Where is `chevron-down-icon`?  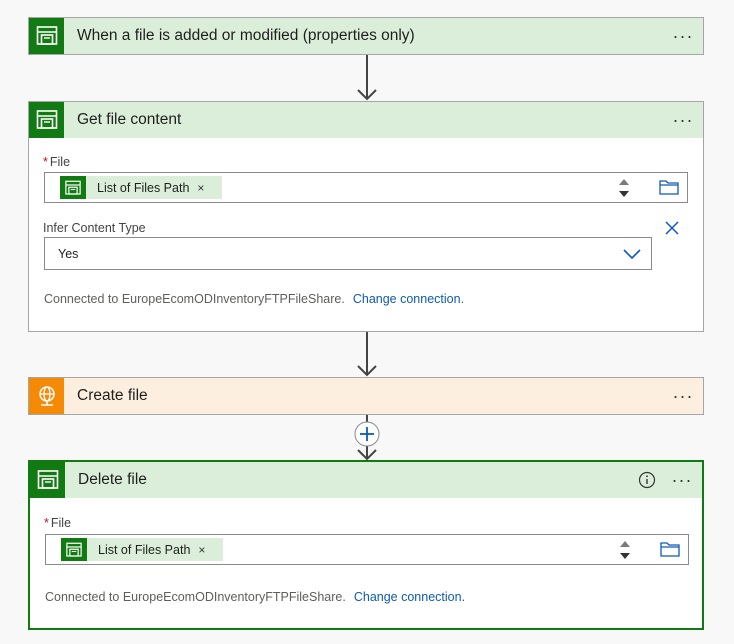 chevron-down-icon is located at coordinates (632, 254).